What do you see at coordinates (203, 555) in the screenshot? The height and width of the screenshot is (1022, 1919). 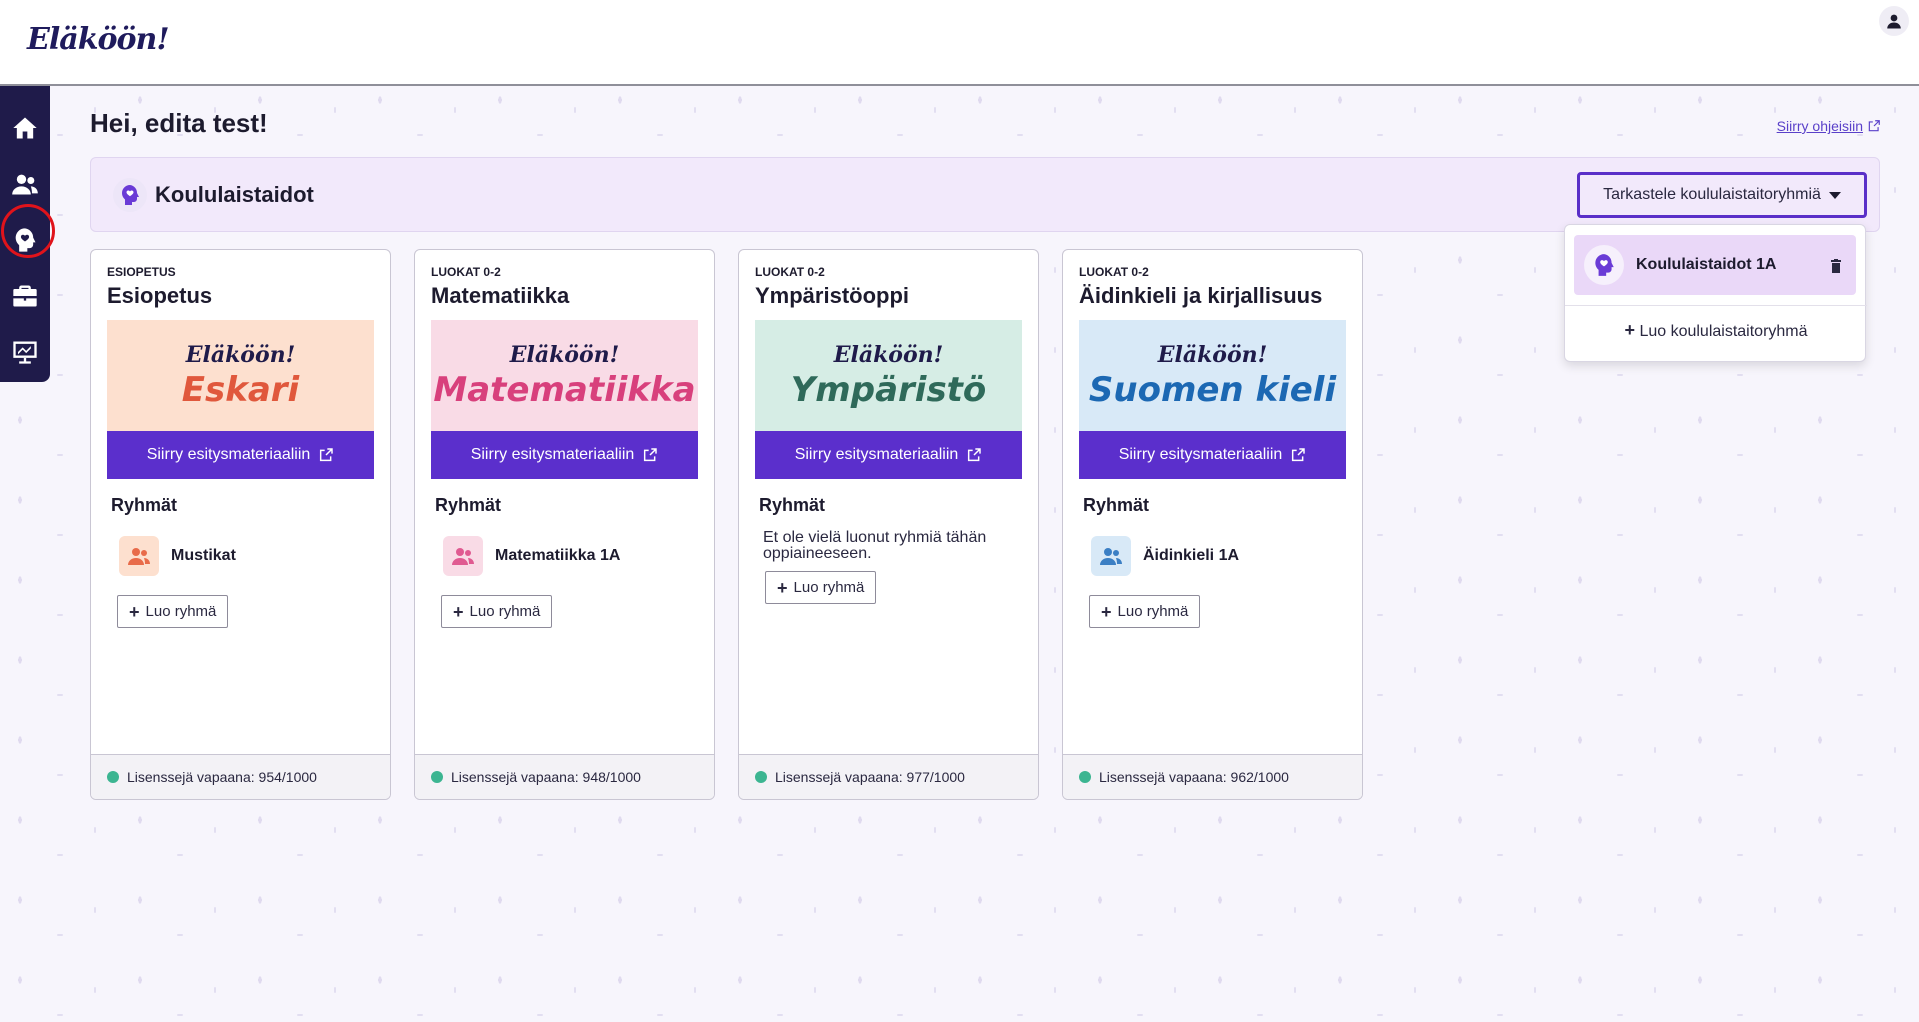 I see `group-name: Mustikat` at bounding box center [203, 555].